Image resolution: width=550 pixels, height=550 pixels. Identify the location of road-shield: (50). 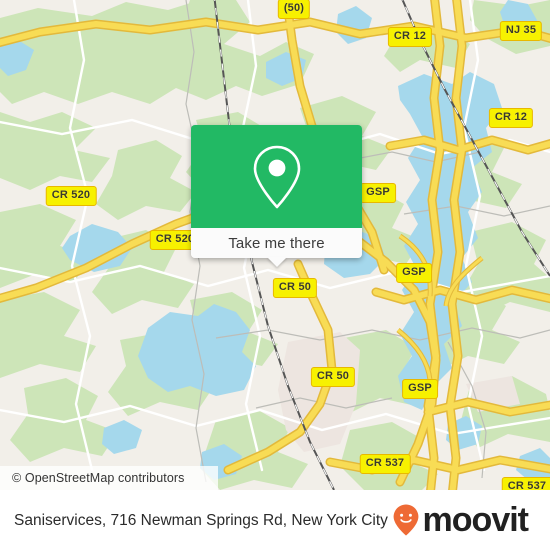
(294, 9).